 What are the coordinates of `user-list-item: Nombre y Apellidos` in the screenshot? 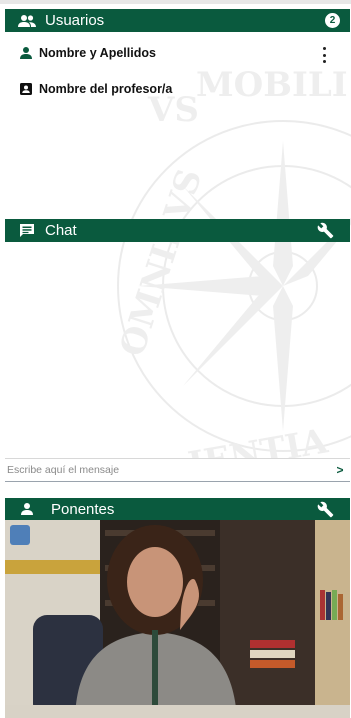 It's located at (87, 53).